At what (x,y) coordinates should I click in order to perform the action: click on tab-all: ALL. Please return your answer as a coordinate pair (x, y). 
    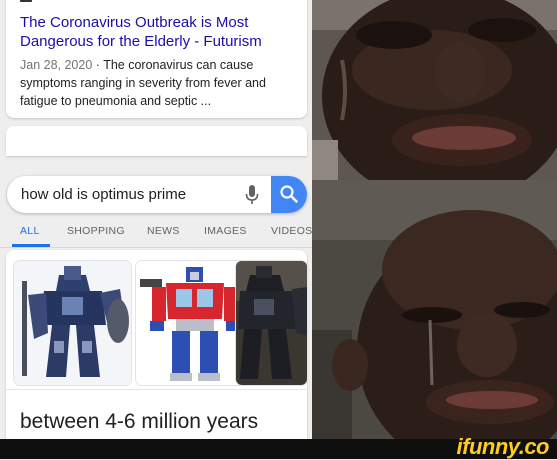
    Looking at the image, I should click on (30, 231).